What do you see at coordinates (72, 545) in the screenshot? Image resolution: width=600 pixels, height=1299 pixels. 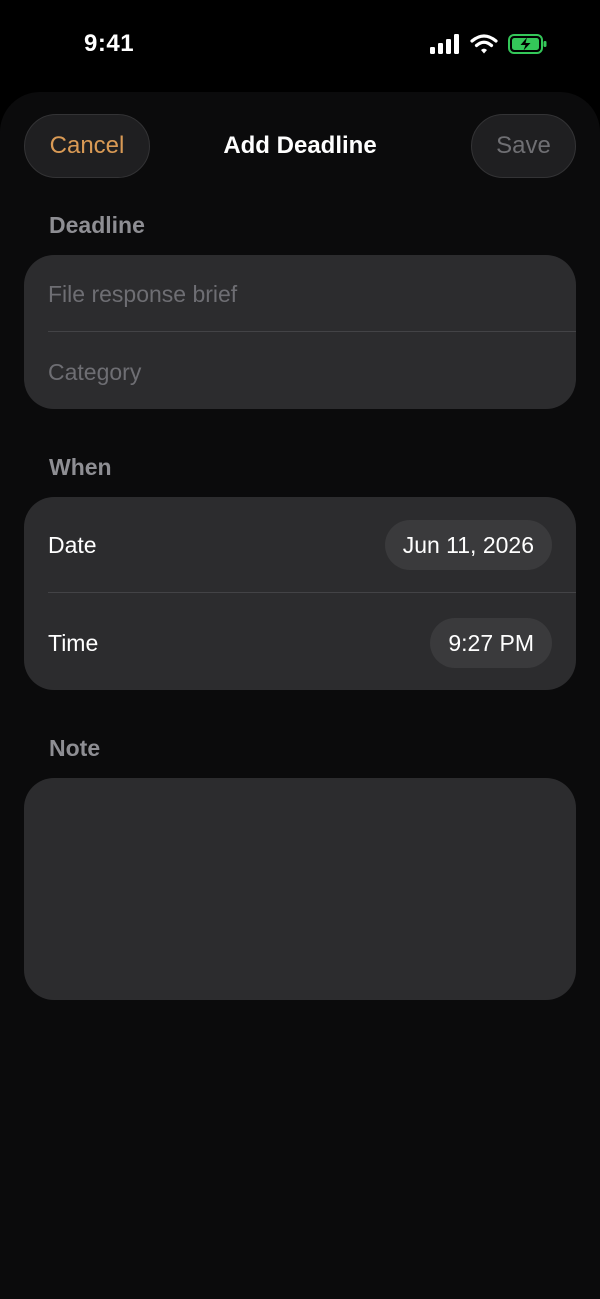 I see `date-label: Date` at bounding box center [72, 545].